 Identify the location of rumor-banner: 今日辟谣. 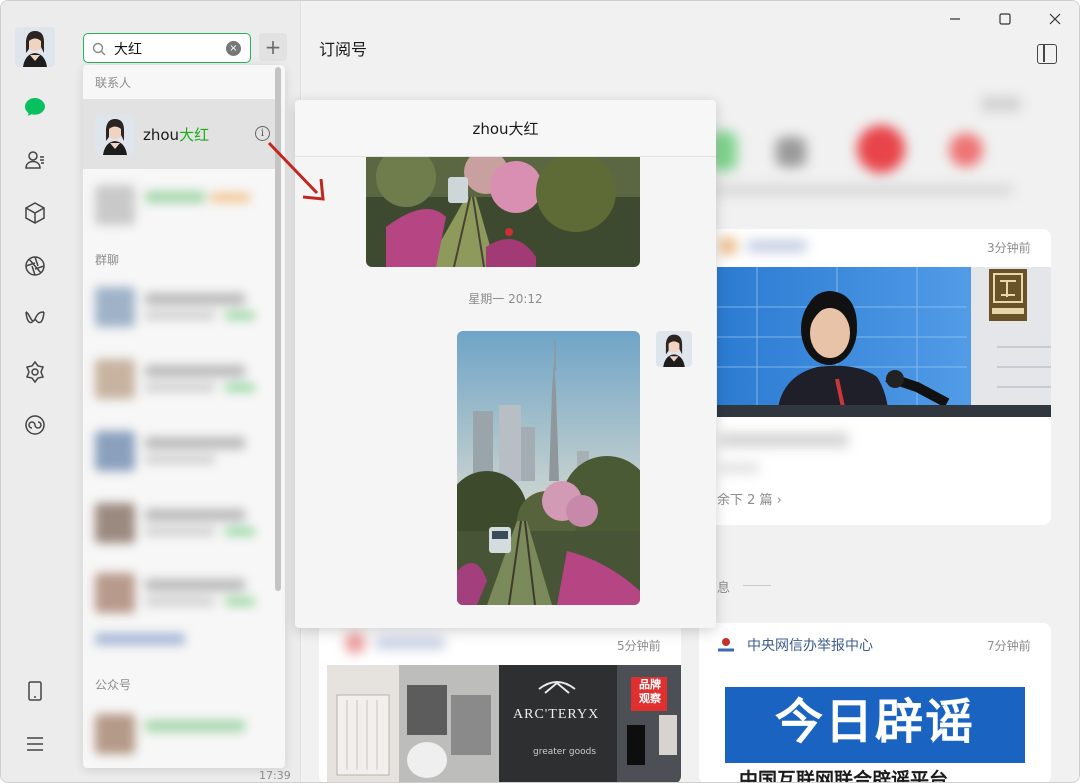
(875, 725).